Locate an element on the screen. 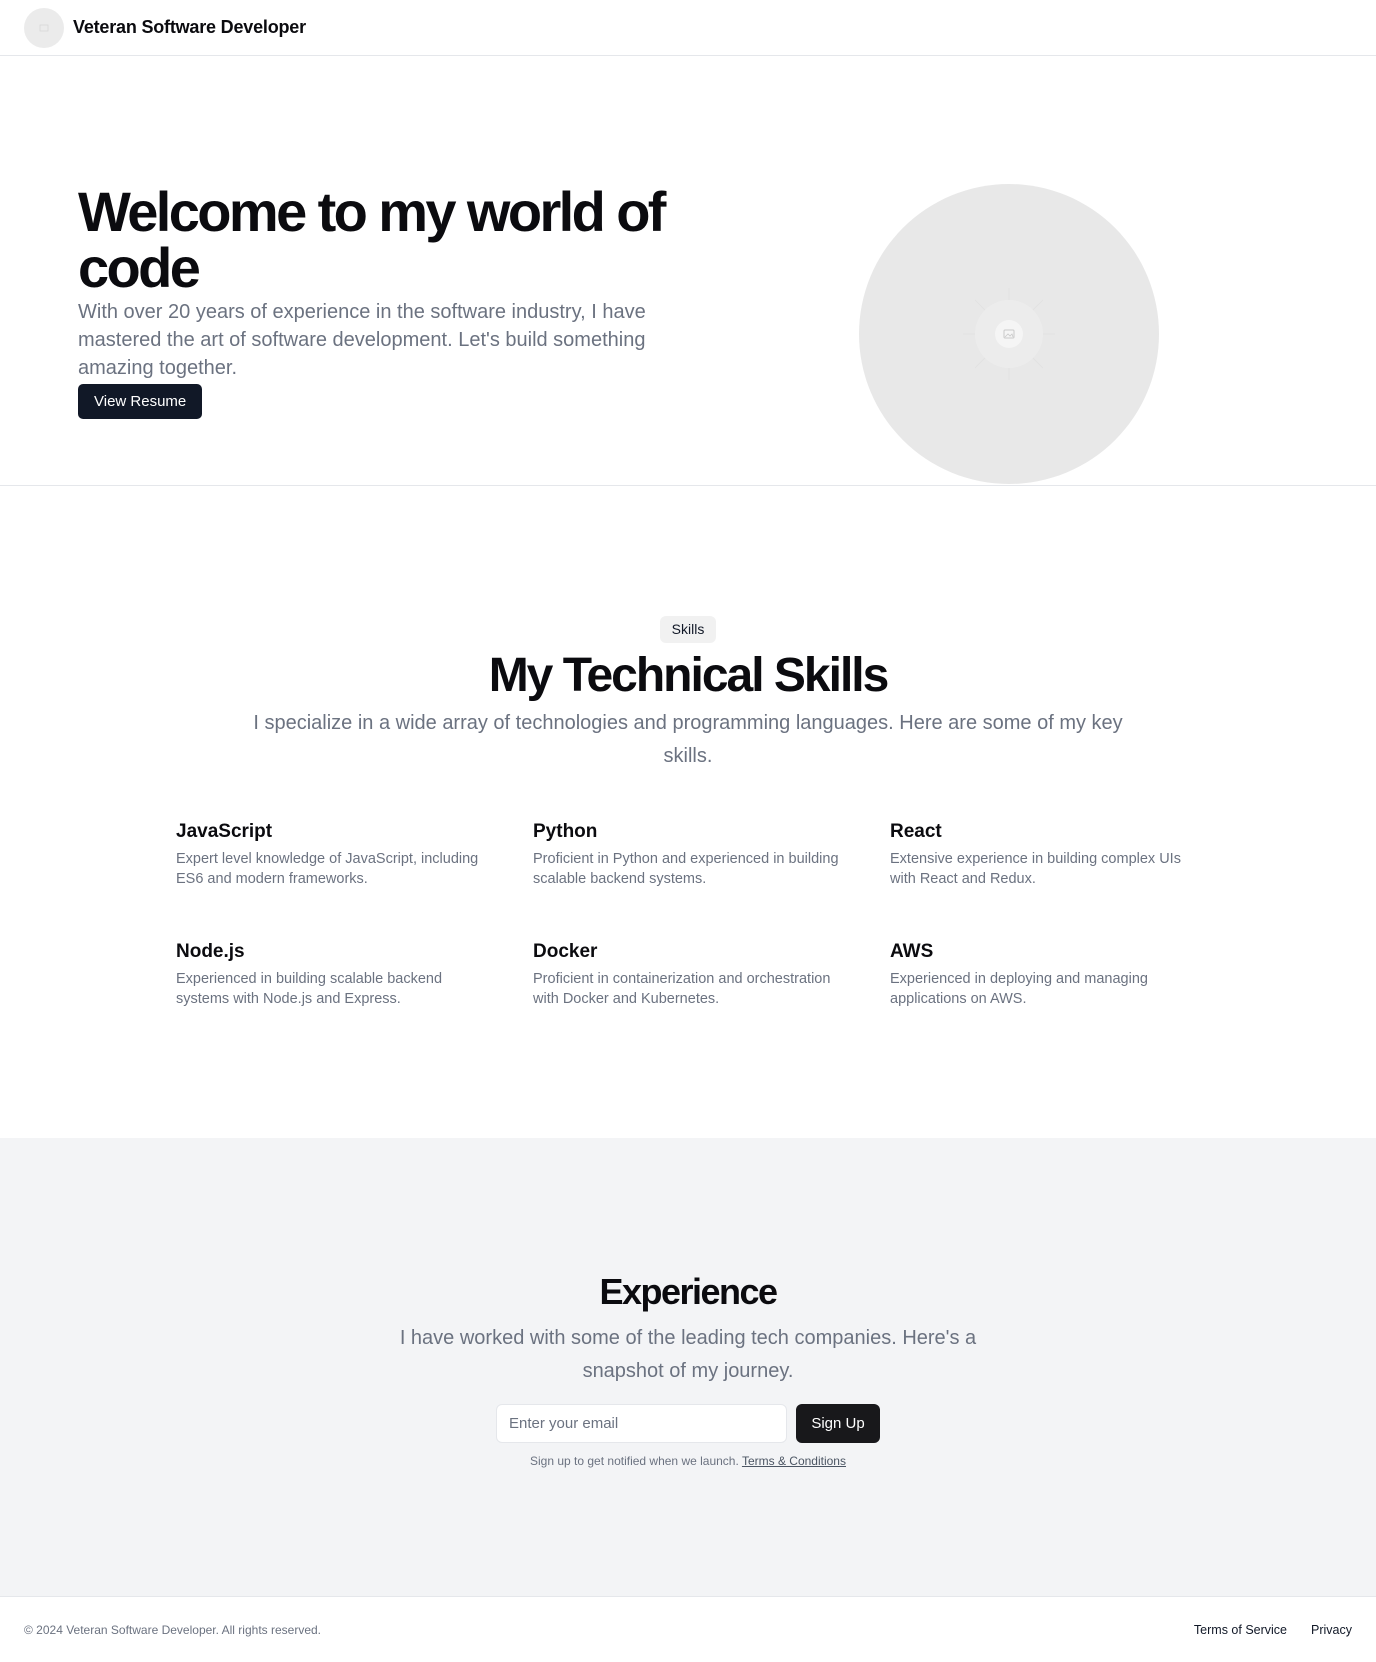 The width and height of the screenshot is (1376, 1662). skills-title: My Technical Skills is located at coordinates (689, 675).